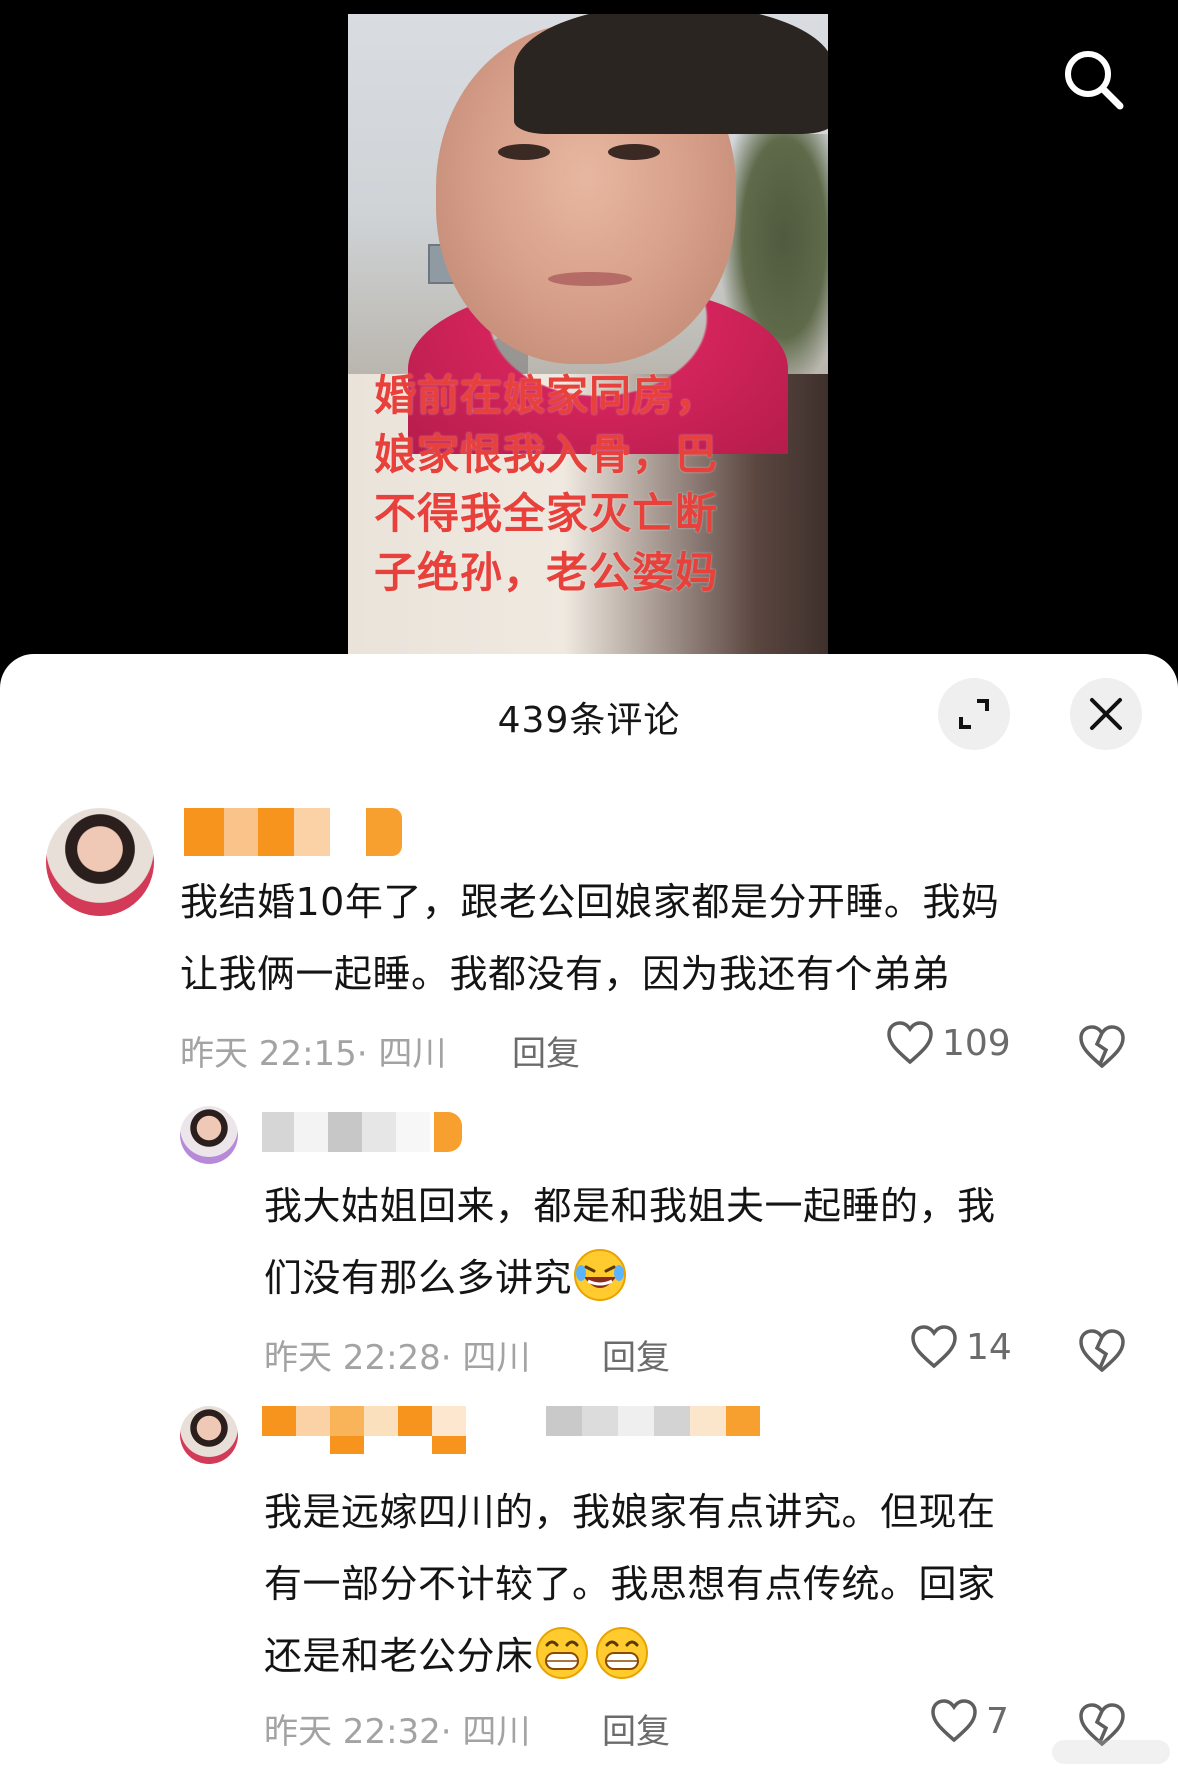 The image size is (1178, 1772). I want to click on video-overlay-line: 婚前在娘家同房，, so click(546, 395).